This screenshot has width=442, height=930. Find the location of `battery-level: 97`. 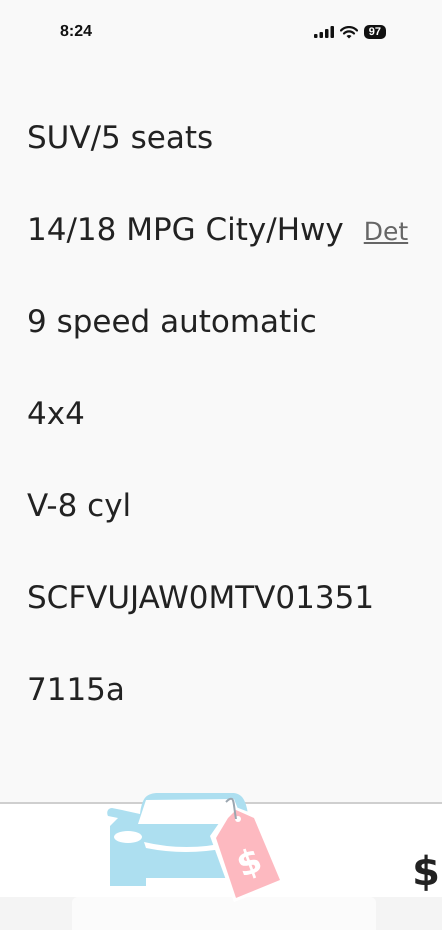

battery-level: 97 is located at coordinates (375, 32).